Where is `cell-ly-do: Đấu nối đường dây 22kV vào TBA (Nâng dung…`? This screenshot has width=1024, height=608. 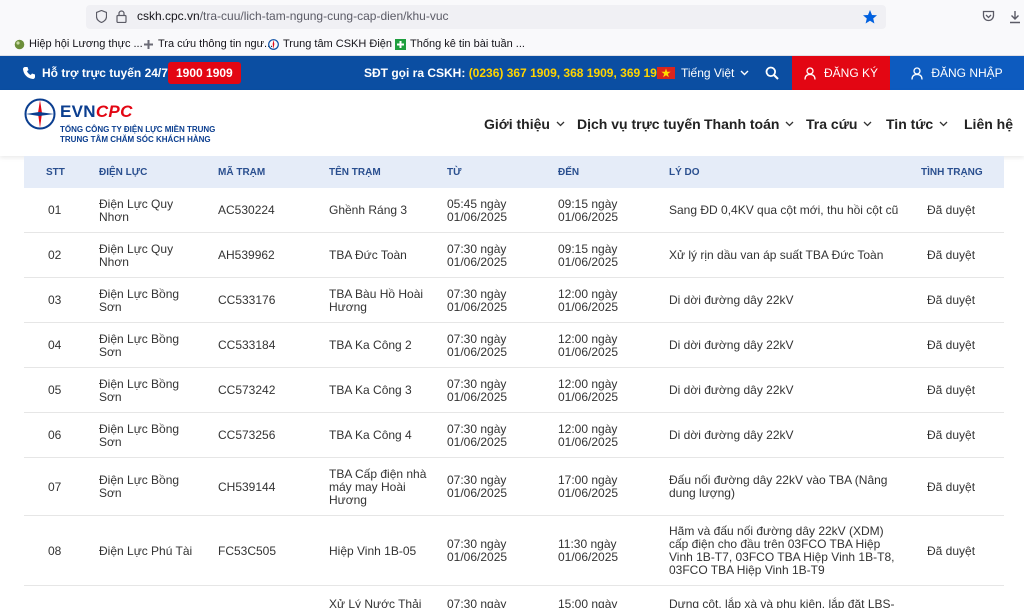
cell-ly-do: Đấu nối đường dây 22kV vào TBA (Nâng dung… is located at coordinates (778, 487).